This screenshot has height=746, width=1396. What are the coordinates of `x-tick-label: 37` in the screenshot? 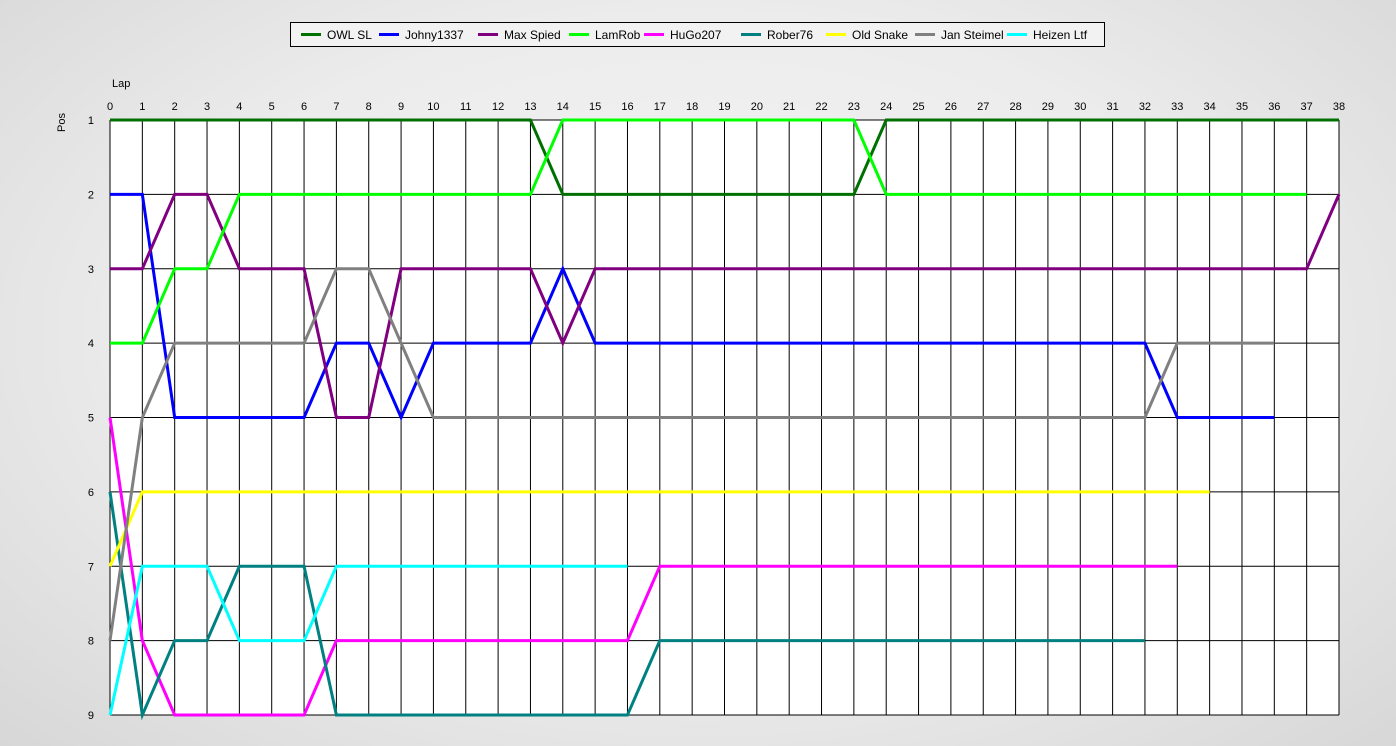 It's located at (1307, 107).